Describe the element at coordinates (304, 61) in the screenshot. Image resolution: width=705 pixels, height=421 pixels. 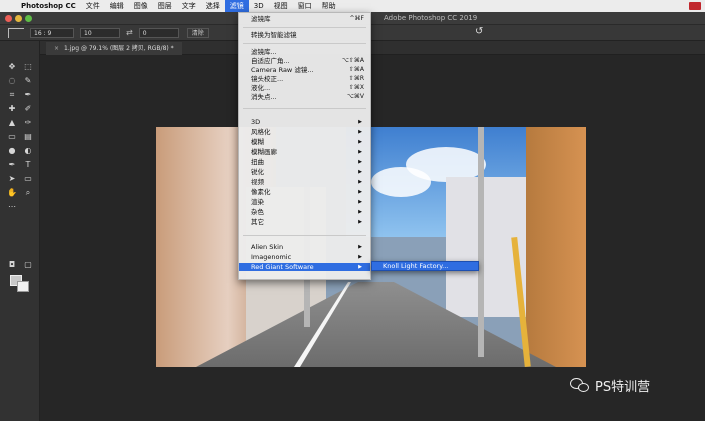
I see `menu-item-adaptive-wide: 自适应广角... ⌥⇧⌘A` at that location.